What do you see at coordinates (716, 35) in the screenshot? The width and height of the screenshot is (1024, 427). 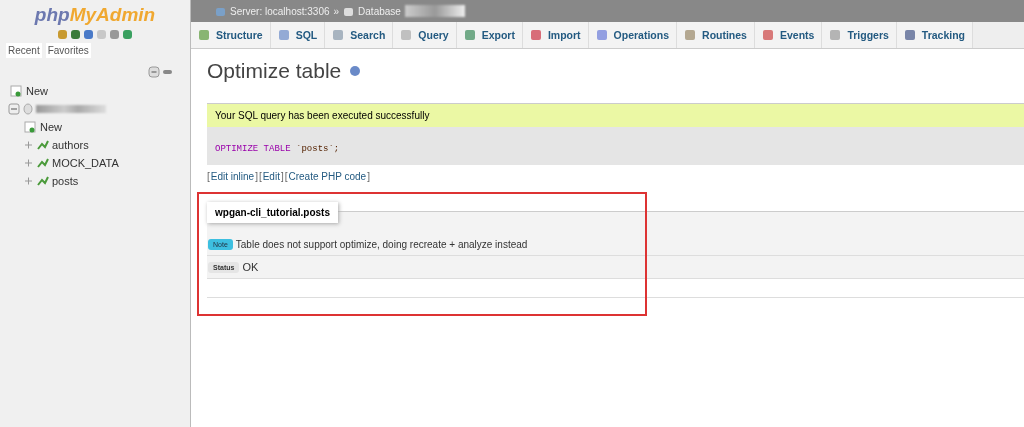 I see `tab: Routines` at bounding box center [716, 35].